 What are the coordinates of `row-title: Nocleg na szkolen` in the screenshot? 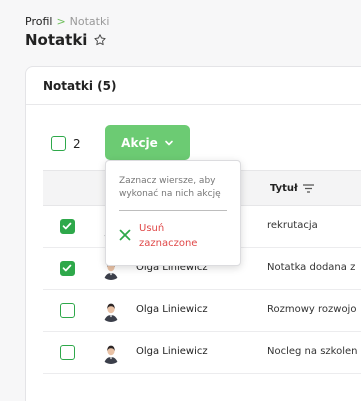 It's located at (312, 351).